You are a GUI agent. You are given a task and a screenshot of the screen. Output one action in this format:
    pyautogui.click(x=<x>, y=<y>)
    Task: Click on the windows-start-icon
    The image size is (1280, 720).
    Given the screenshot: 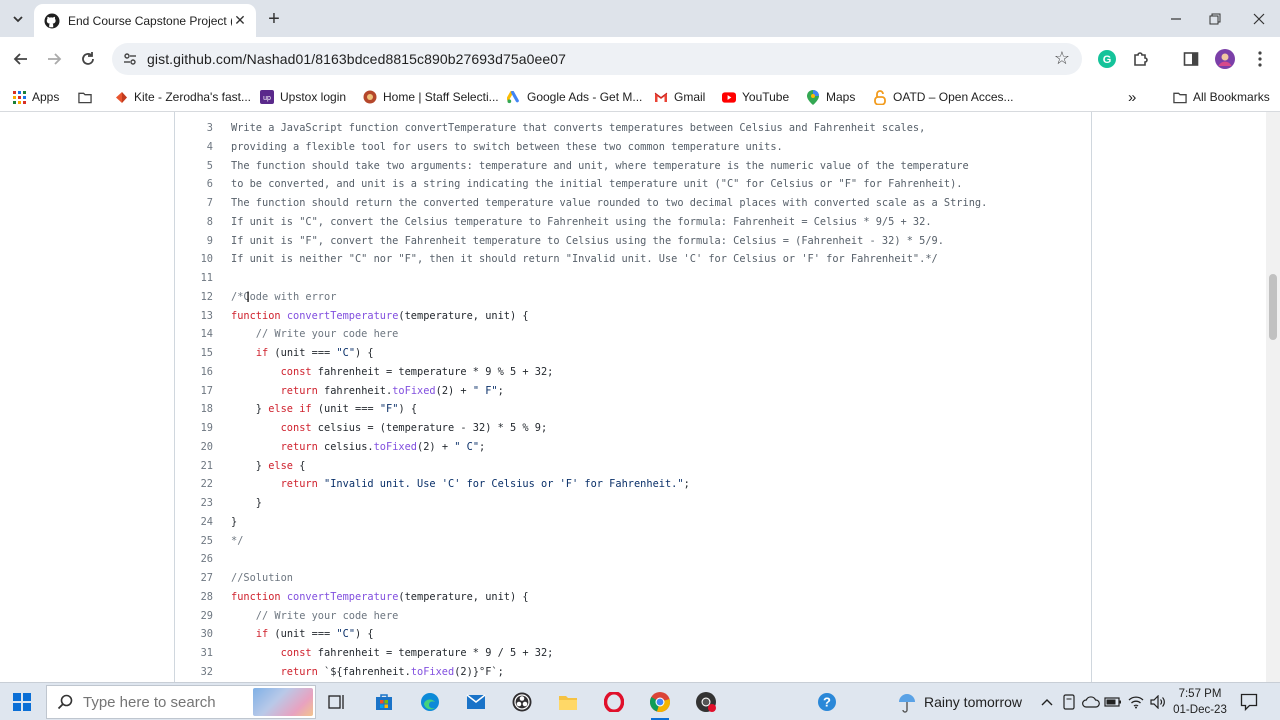 What is the action you would take?
    pyautogui.click(x=22, y=702)
    